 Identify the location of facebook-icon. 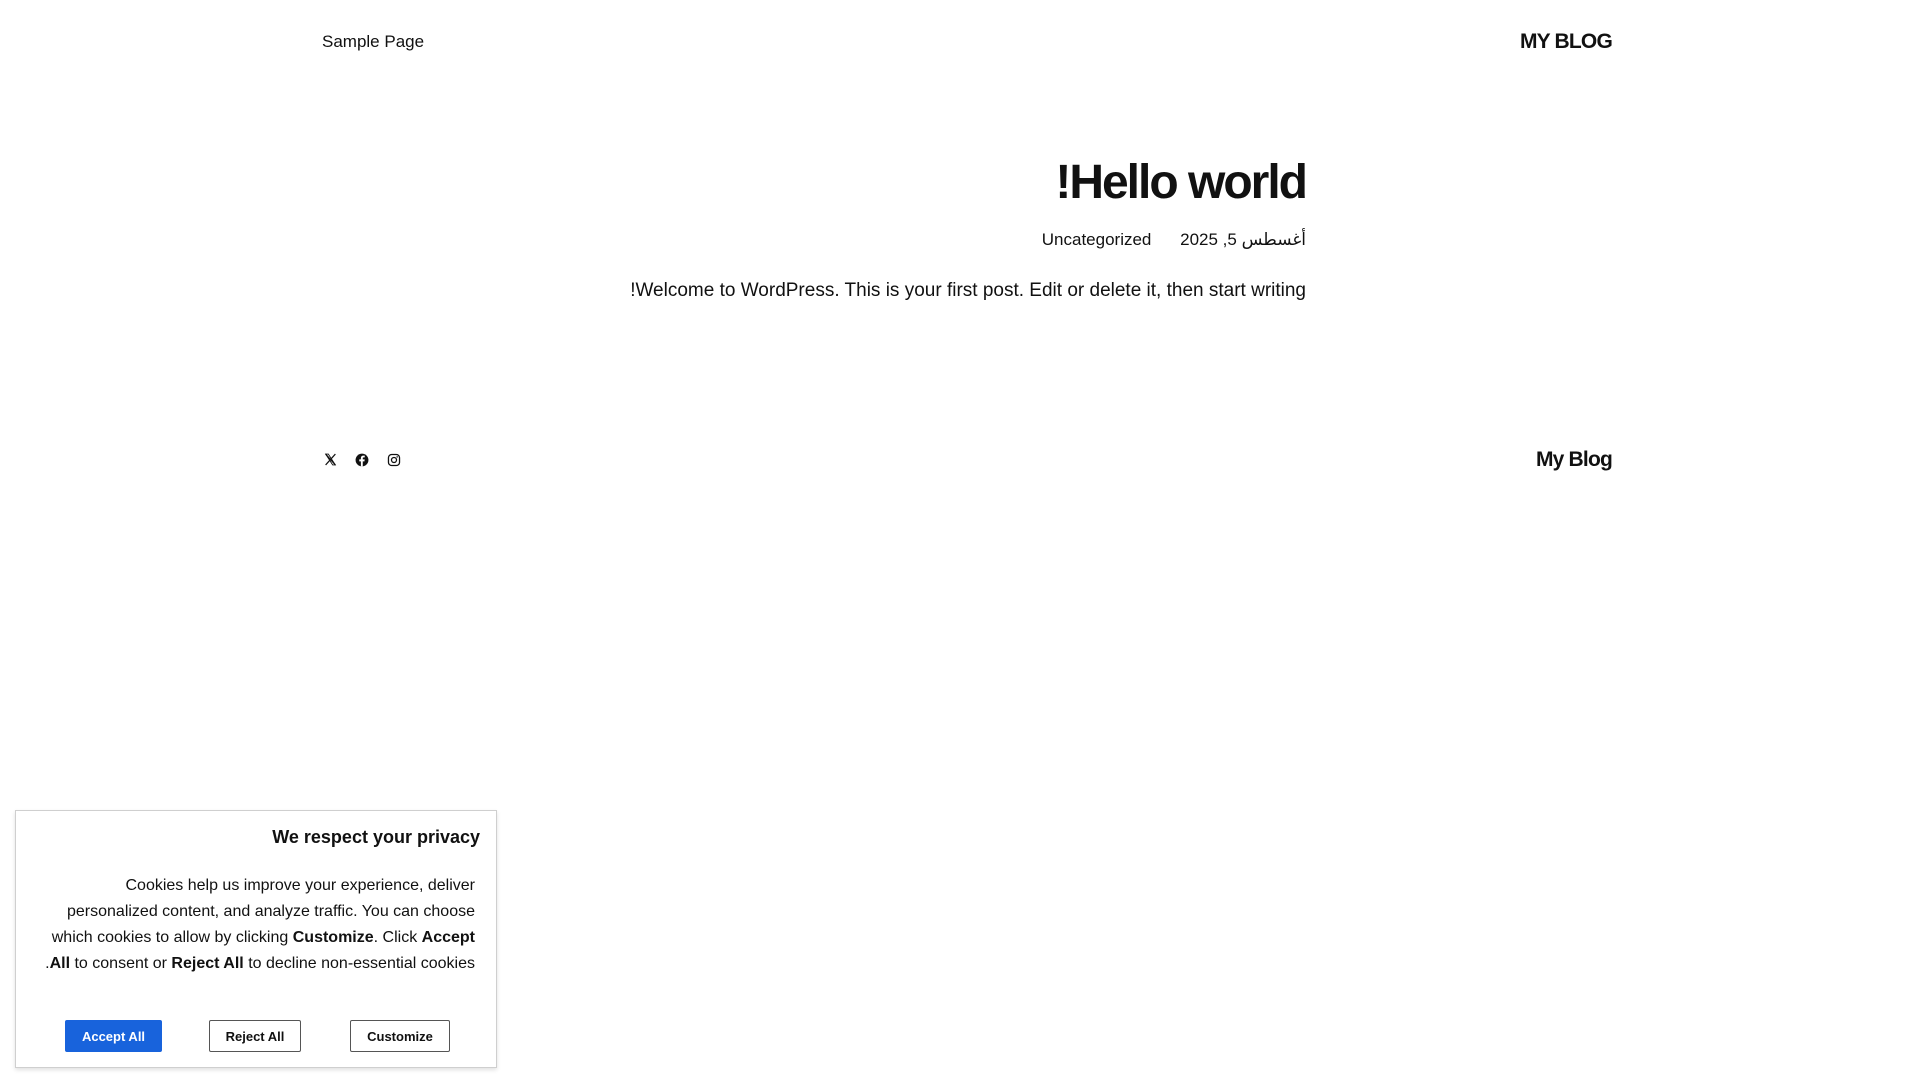
(362, 462).